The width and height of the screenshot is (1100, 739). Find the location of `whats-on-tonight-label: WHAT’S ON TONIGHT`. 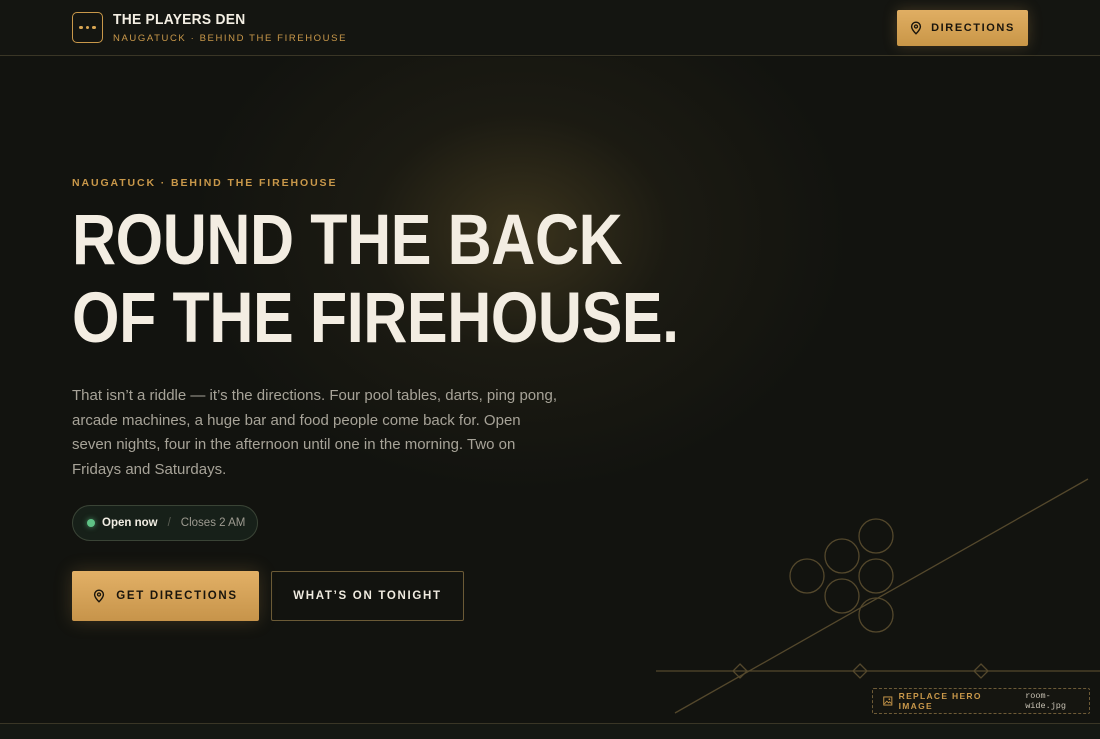

whats-on-tonight-label: WHAT’S ON TONIGHT is located at coordinates (367, 596).